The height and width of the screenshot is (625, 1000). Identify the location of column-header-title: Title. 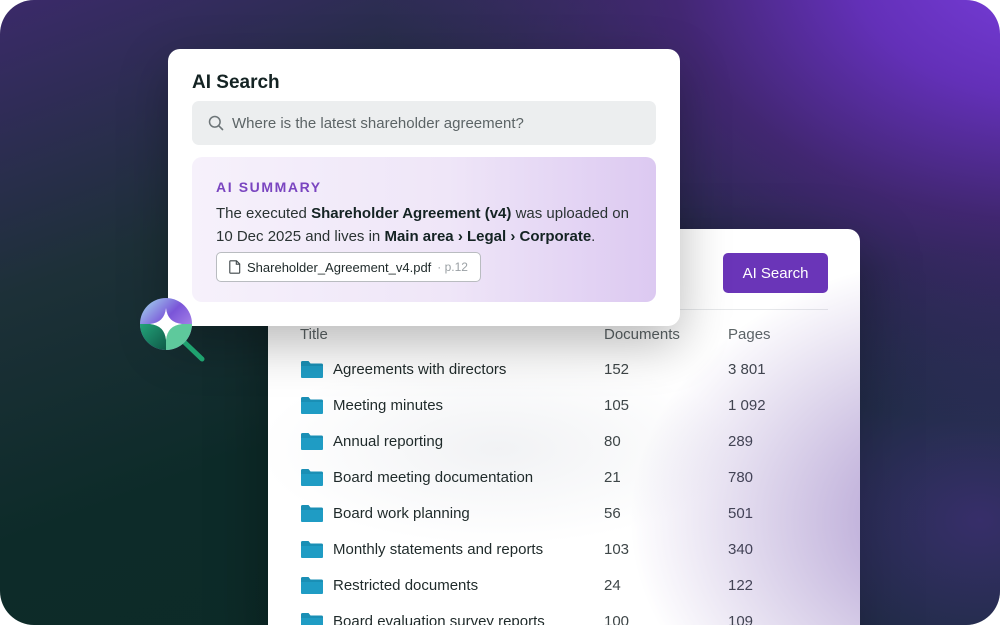
(314, 334).